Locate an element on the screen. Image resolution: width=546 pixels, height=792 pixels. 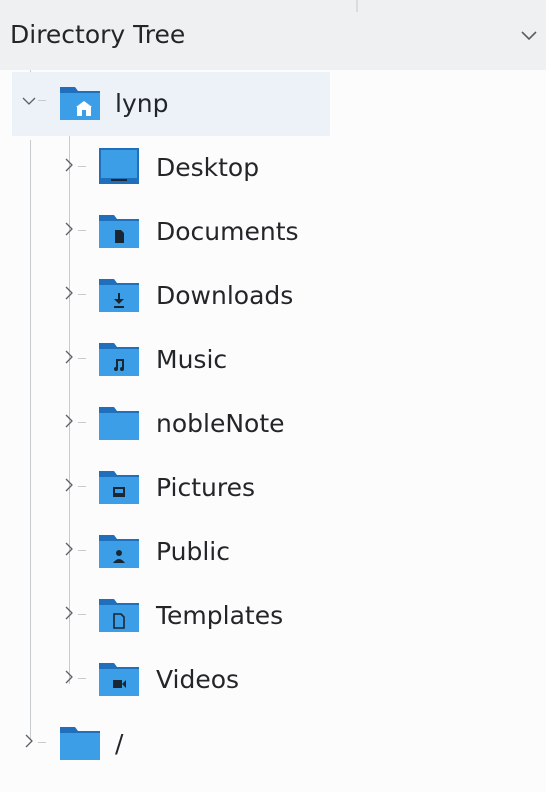
tree-item-label: / is located at coordinates (119, 743).